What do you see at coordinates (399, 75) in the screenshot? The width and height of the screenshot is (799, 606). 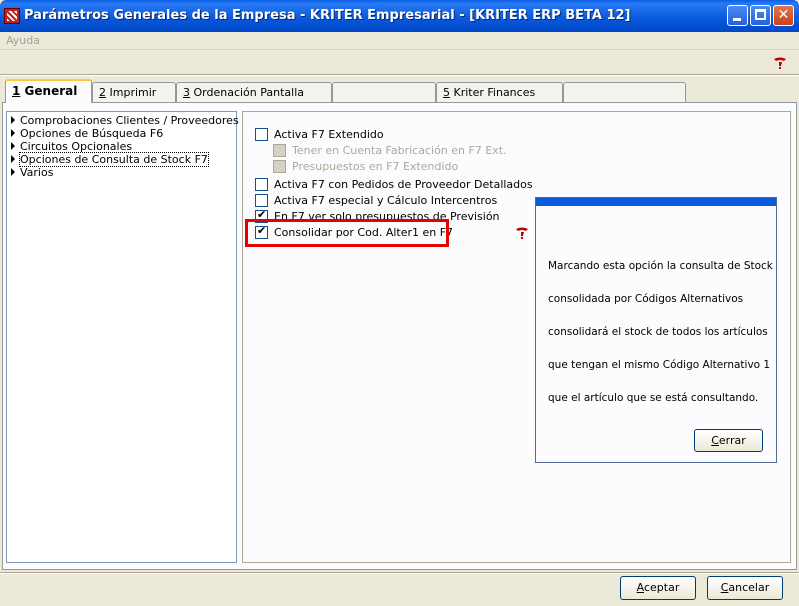 I see `toolbar-separator` at bounding box center [399, 75].